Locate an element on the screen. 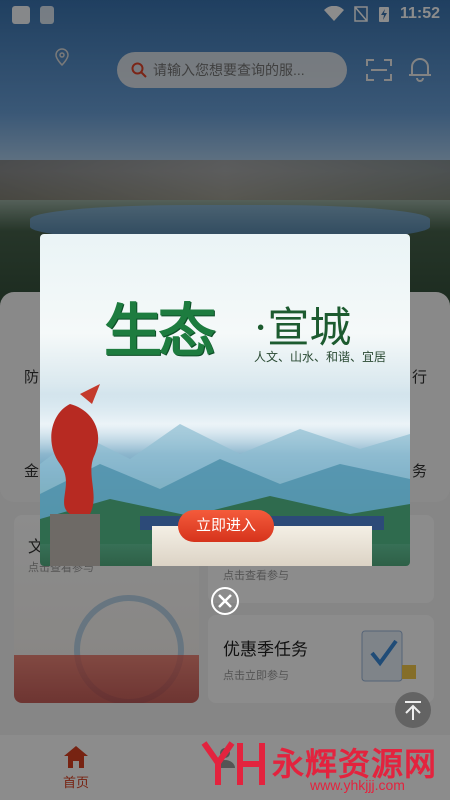  promo-title-main: 生态 is located at coordinates (160, 331).